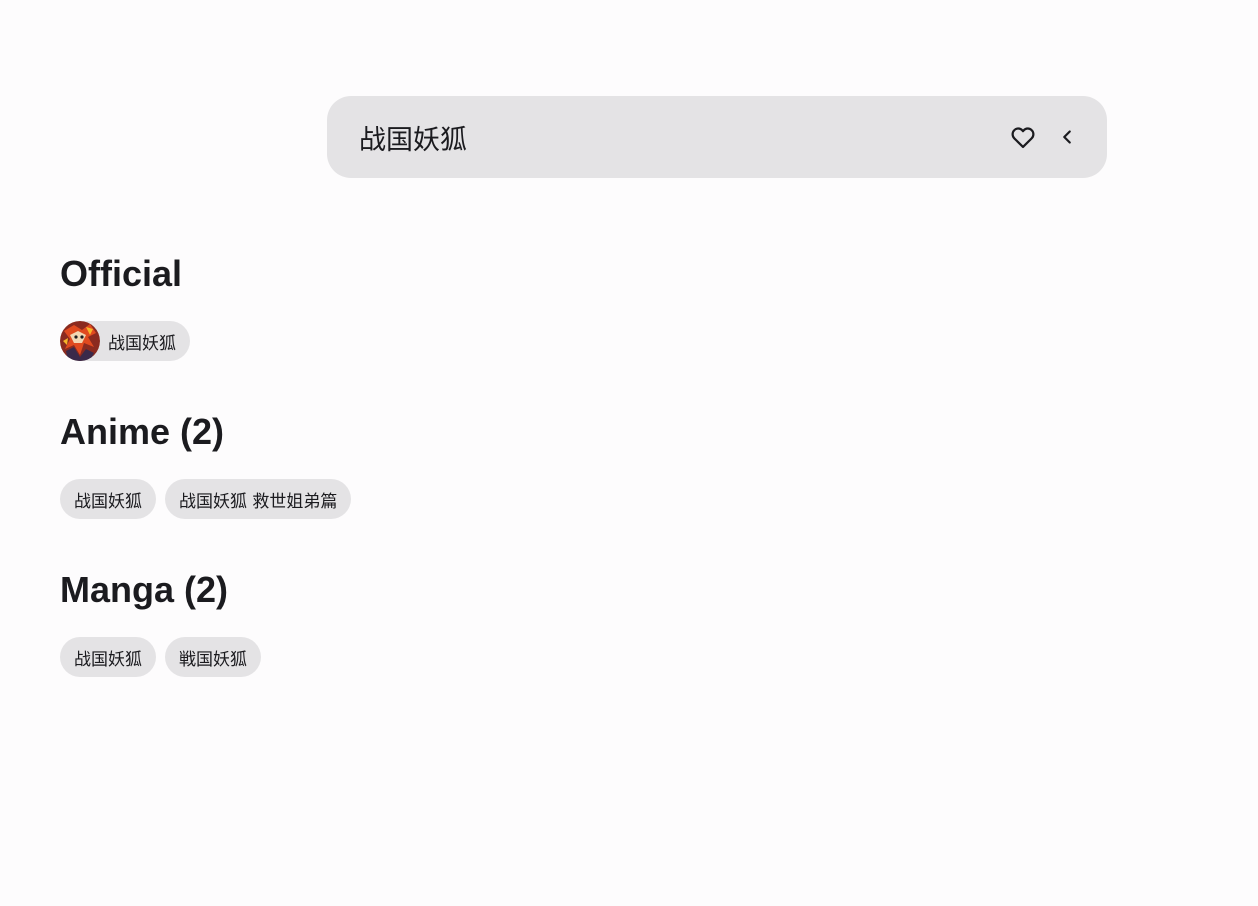  Describe the element at coordinates (80, 341) in the screenshot. I see `character-avatar` at that location.